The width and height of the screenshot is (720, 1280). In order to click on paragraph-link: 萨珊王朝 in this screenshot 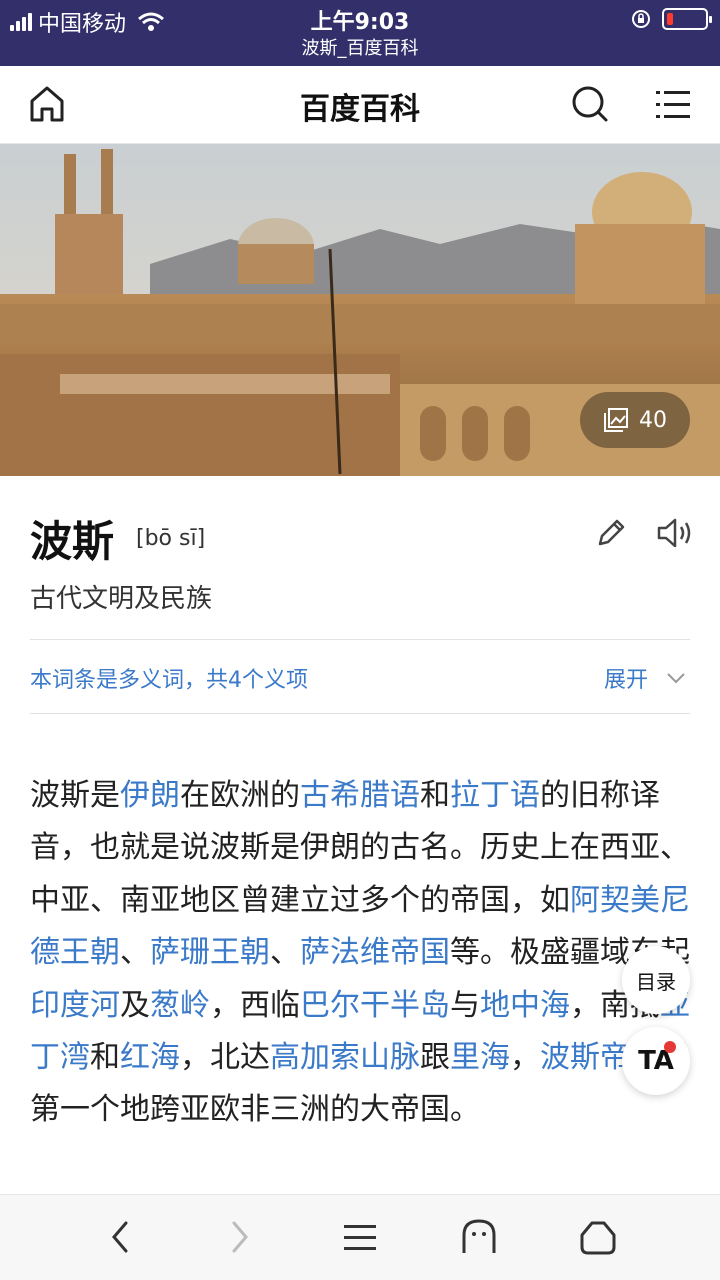, I will do `click(210, 952)`.